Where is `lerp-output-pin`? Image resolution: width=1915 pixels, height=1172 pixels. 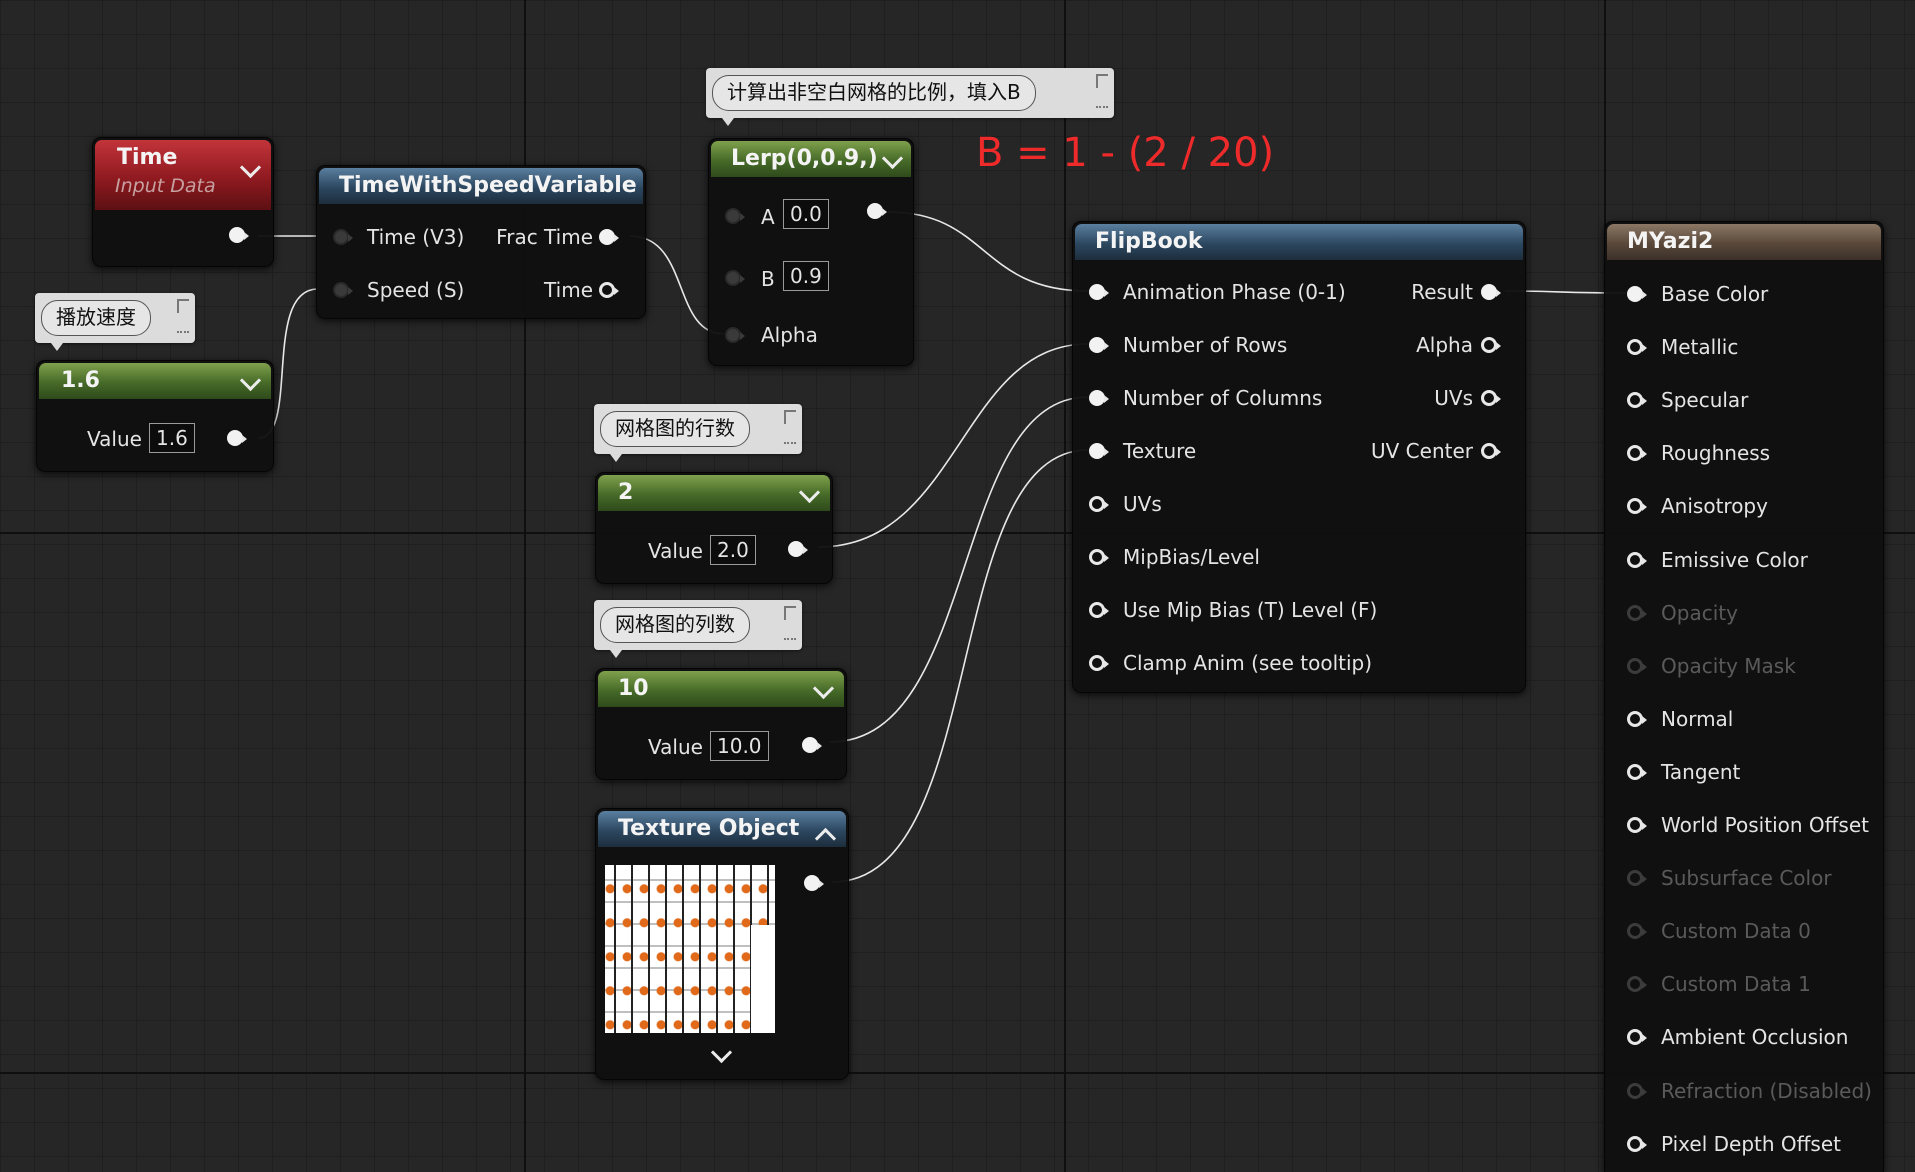 lerp-output-pin is located at coordinates (877, 211).